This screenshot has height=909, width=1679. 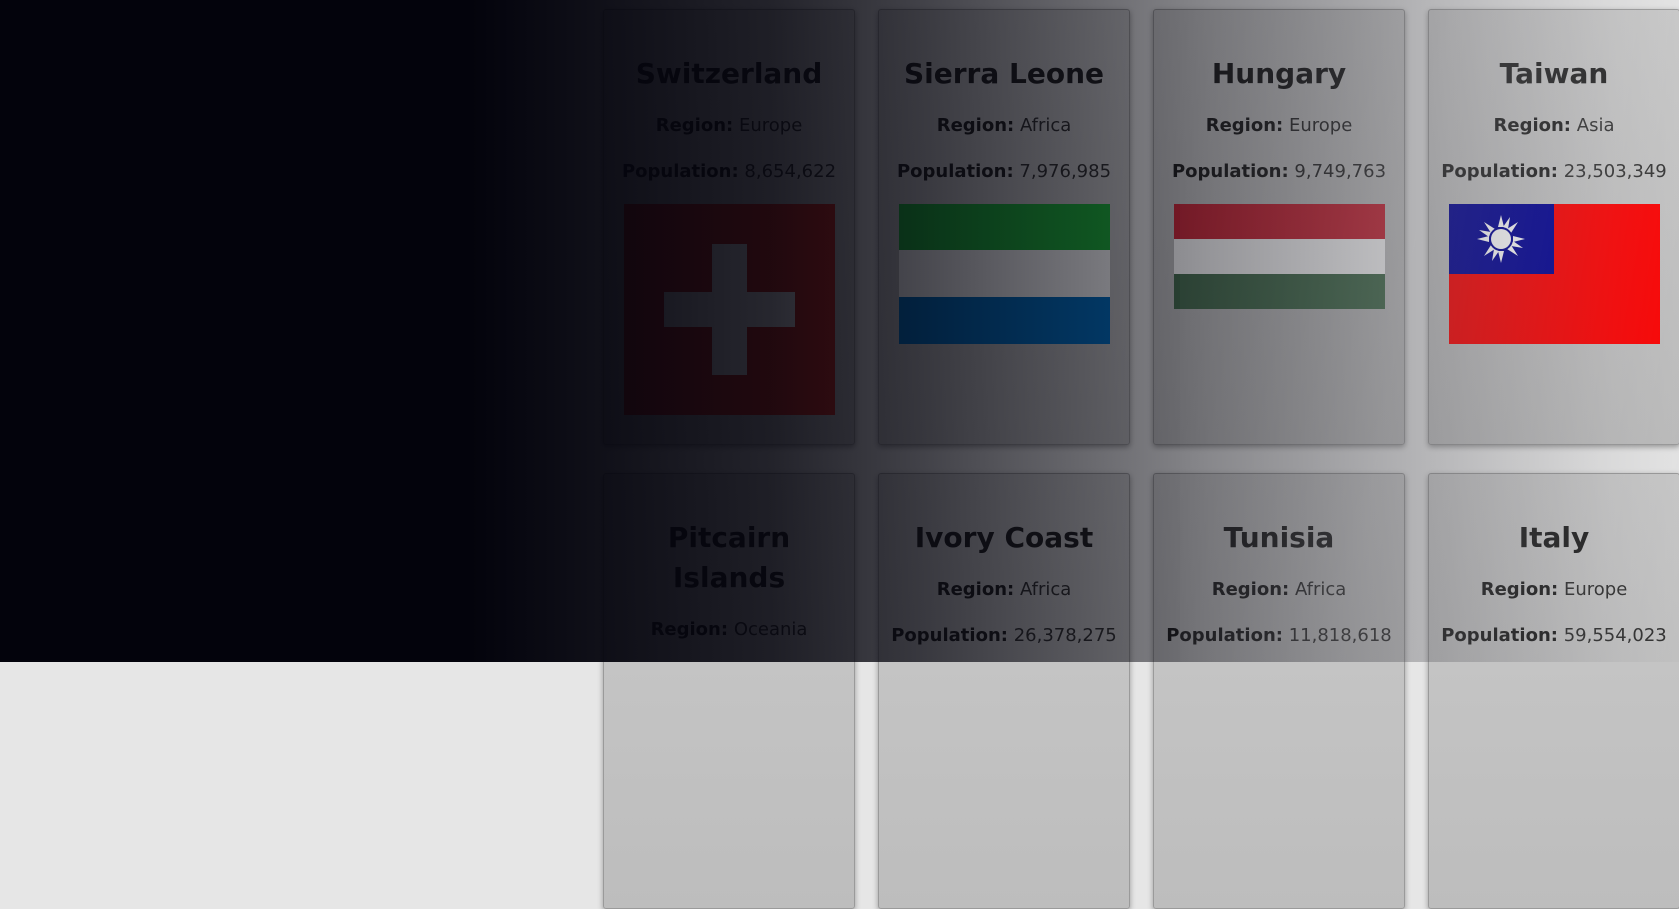 I want to click on flag-taiwan, so click(x=1554, y=274).